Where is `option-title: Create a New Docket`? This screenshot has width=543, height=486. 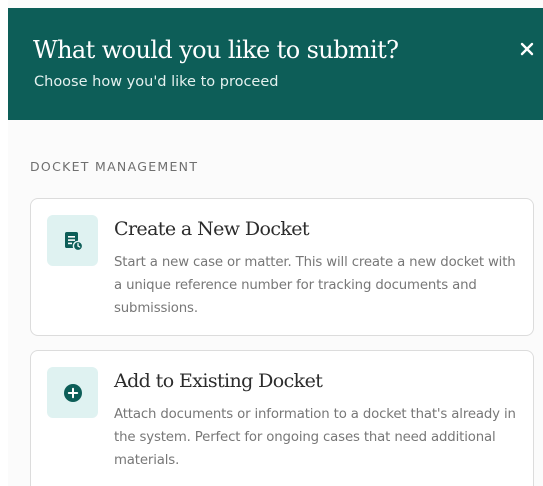
option-title: Create a New Docket is located at coordinates (212, 229).